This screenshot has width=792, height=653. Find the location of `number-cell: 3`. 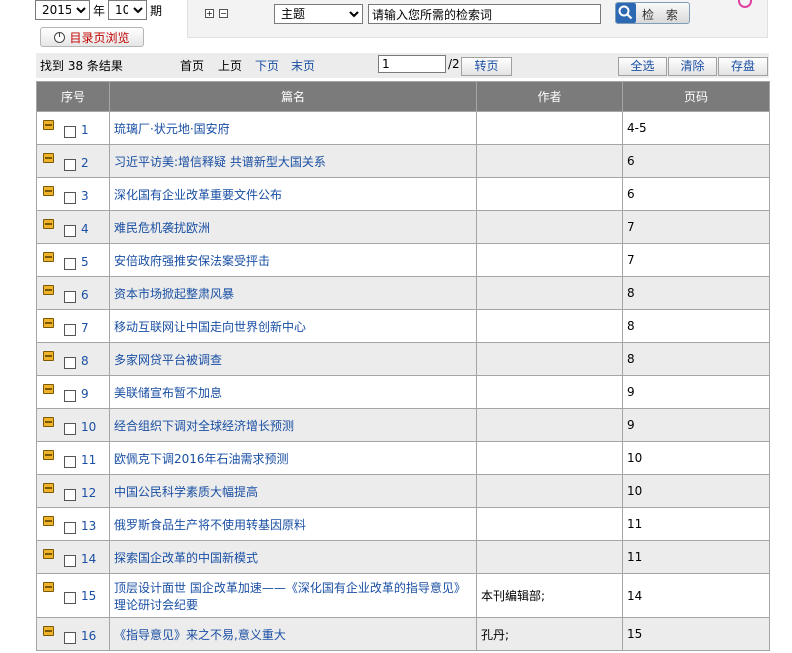

number-cell: 3 is located at coordinates (73, 194).